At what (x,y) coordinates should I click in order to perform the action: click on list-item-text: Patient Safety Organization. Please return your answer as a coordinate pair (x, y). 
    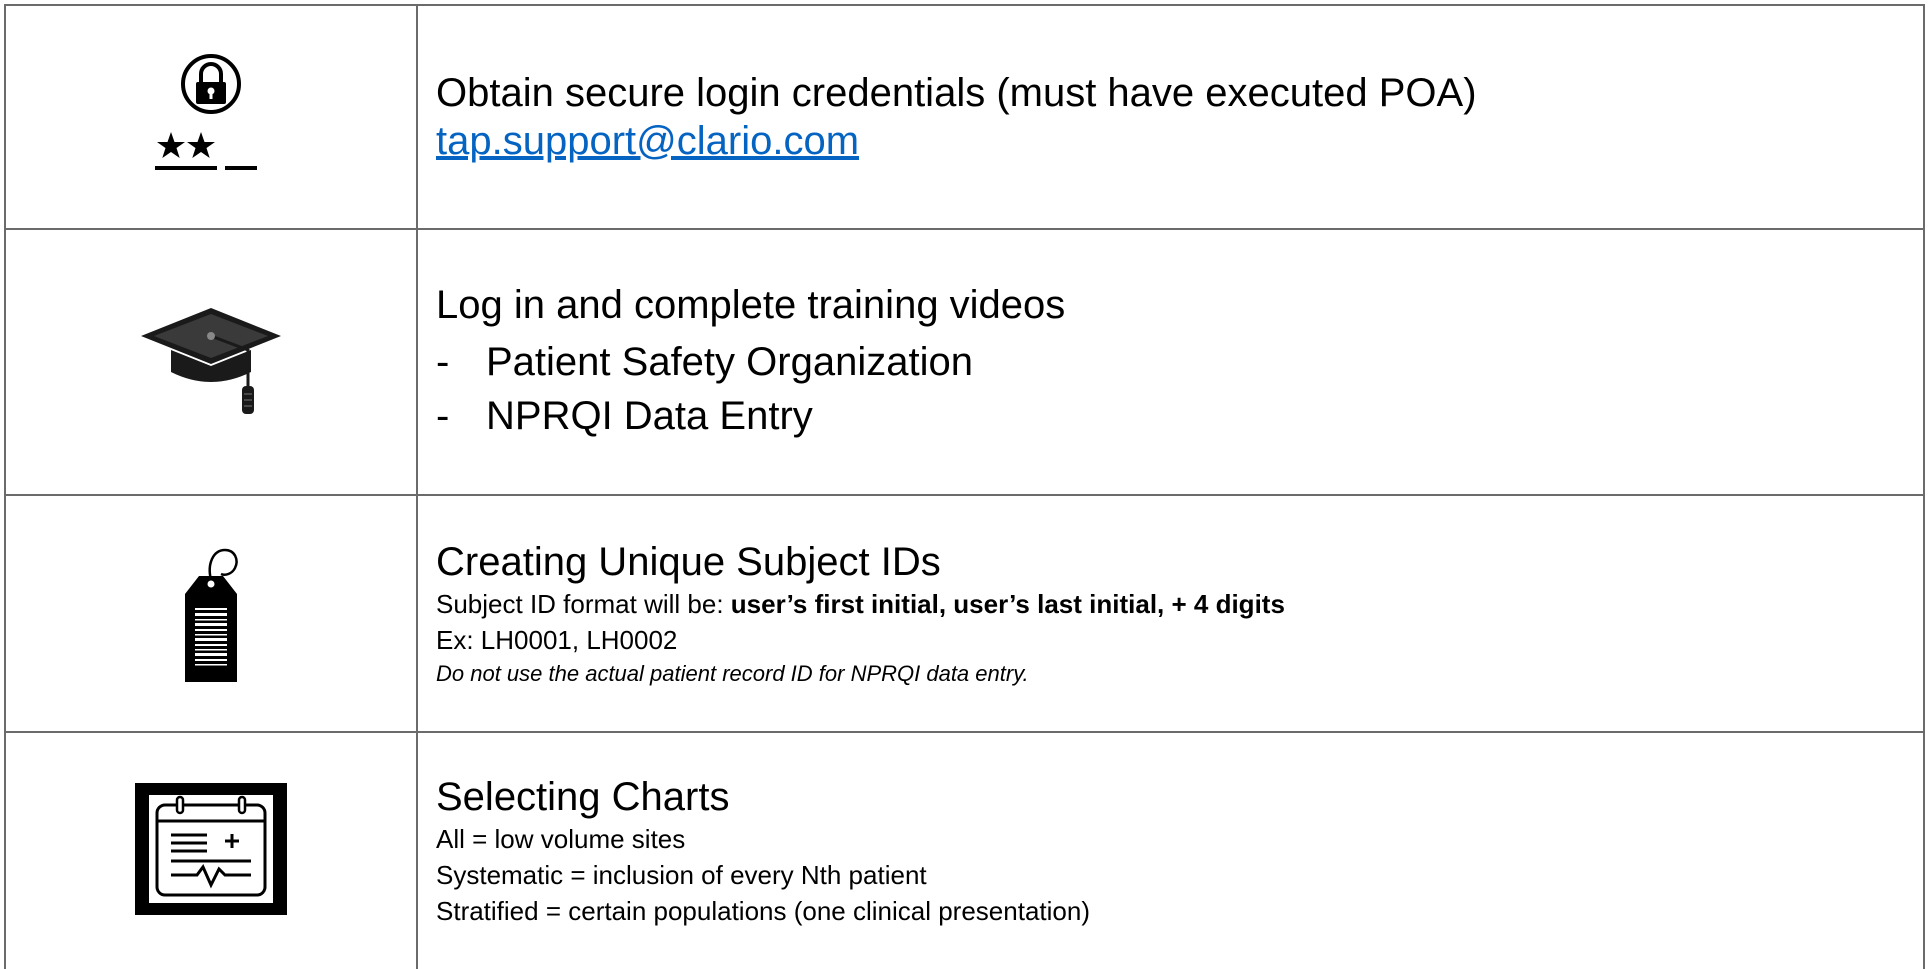
    Looking at the image, I should click on (729, 362).